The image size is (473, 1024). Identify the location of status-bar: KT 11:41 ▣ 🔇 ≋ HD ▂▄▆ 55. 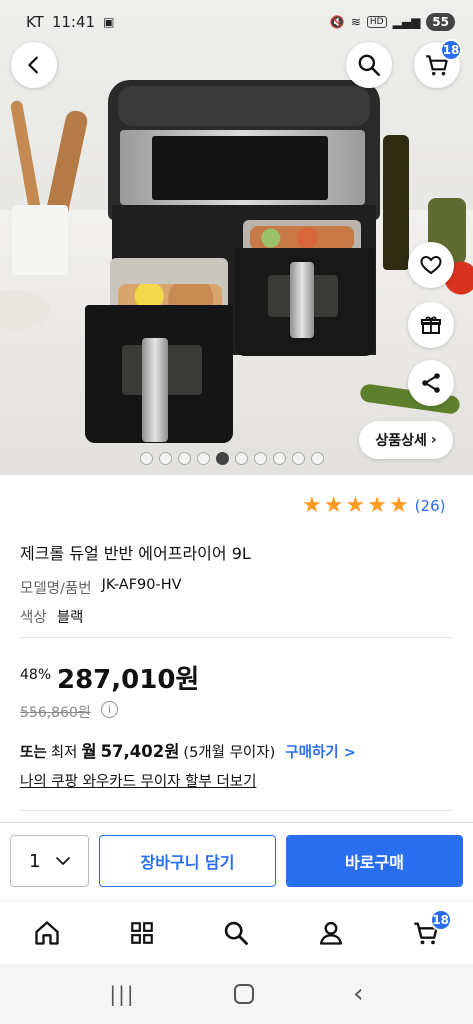
(236, 22).